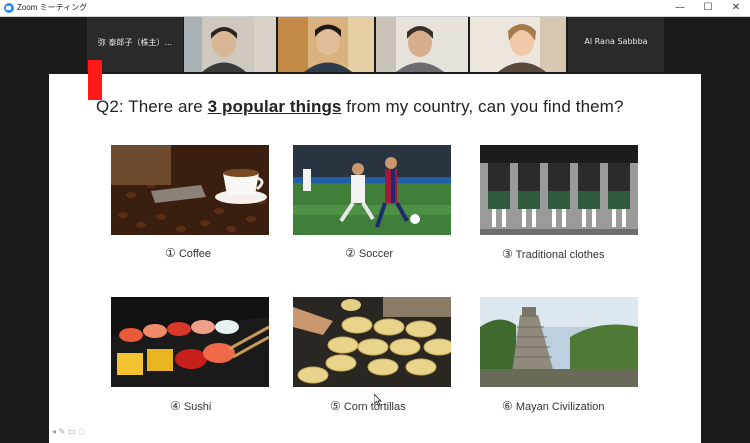 The image size is (750, 443). Describe the element at coordinates (188, 253) in the screenshot. I see `caption-coffee: ① Coffee` at that location.